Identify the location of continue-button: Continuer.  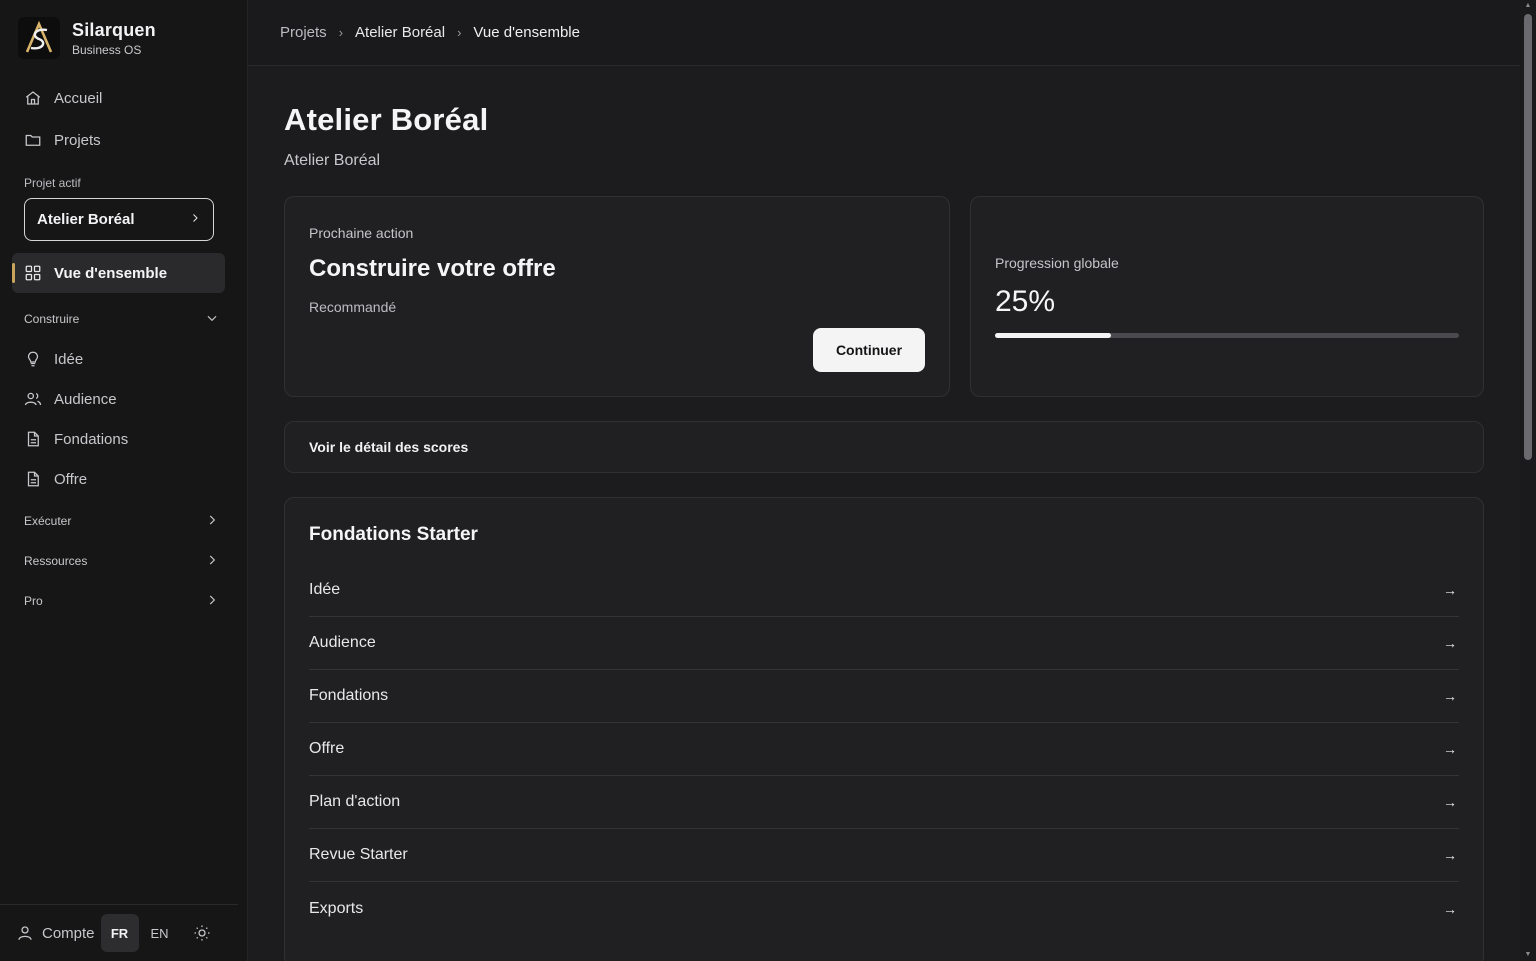
(869, 350).